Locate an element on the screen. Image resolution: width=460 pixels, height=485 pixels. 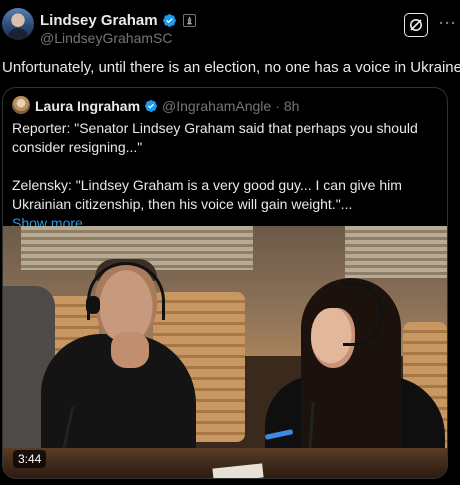
quote-author-name: Laura Ingraham is located at coordinates (87, 106).